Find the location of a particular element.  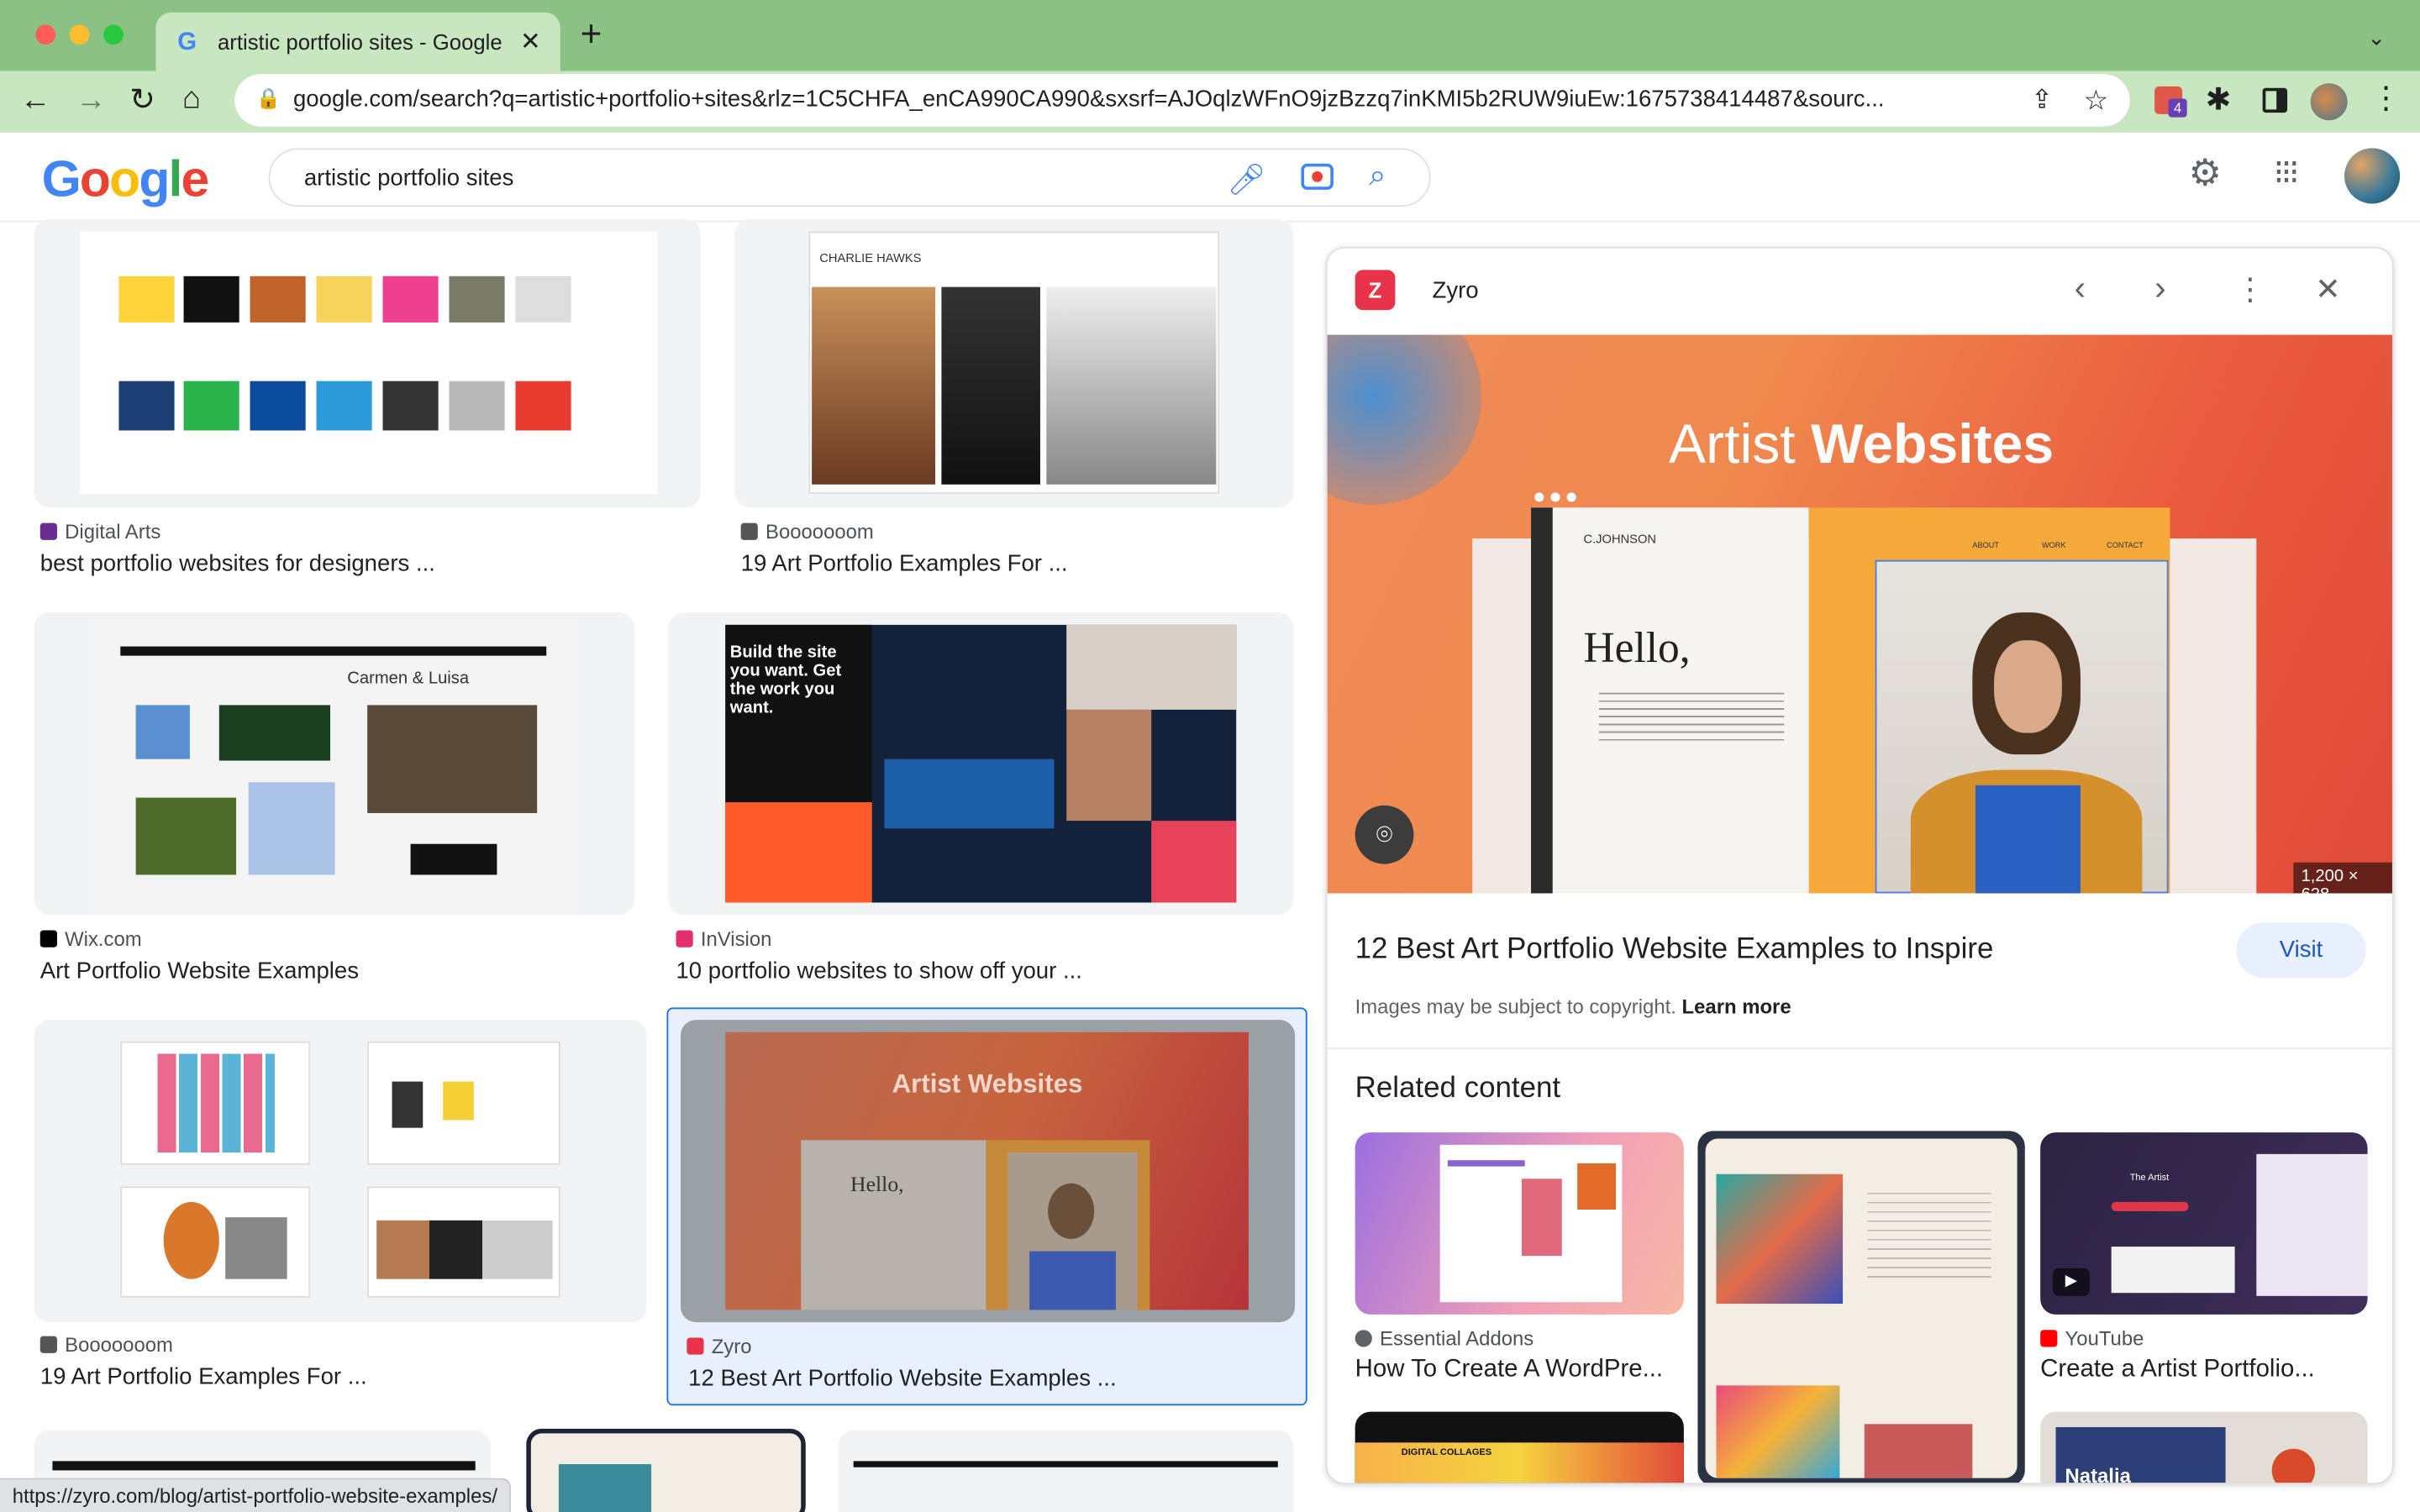

related-source: Essential Addons is located at coordinates (1444, 1338).